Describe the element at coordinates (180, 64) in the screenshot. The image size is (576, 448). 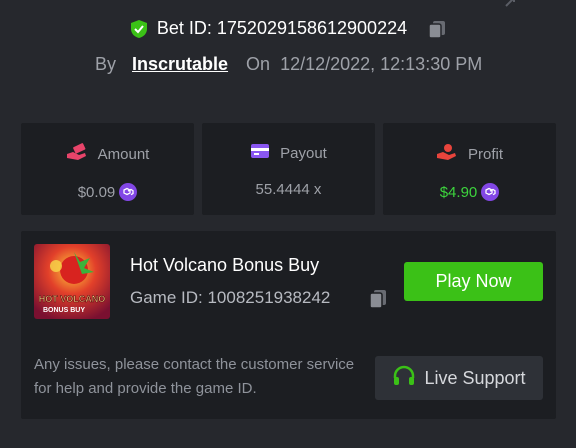
I see `username-link: Inscrutable` at that location.